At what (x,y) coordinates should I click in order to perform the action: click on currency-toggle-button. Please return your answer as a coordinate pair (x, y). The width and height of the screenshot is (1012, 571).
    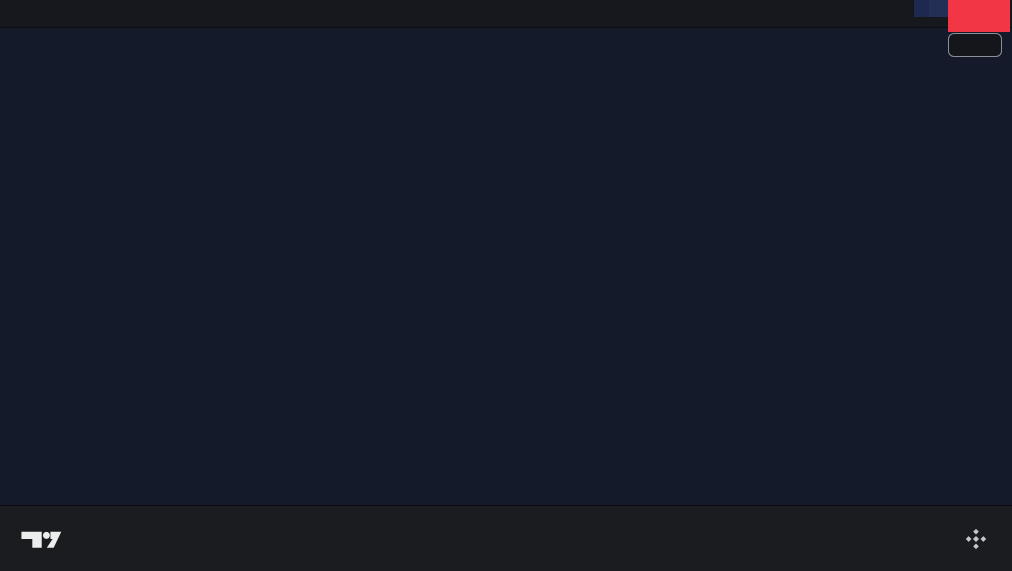
    Looking at the image, I should click on (975, 45).